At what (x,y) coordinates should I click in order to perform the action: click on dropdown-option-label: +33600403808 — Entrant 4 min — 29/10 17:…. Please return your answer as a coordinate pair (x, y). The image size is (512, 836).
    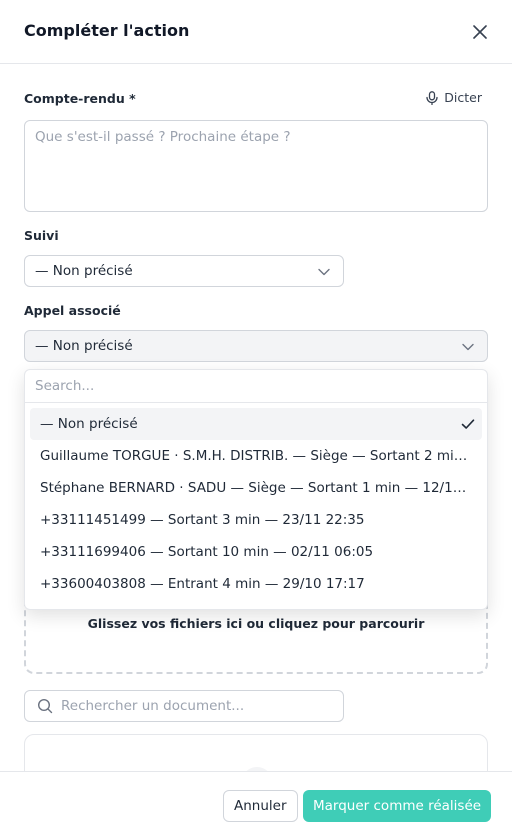
    Looking at the image, I should click on (202, 584).